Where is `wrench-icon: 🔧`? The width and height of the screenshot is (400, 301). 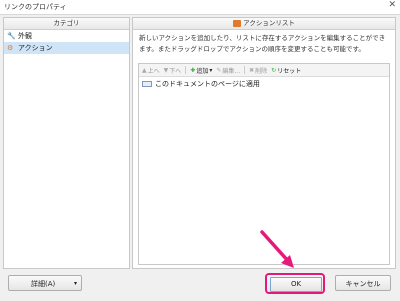 wrench-icon: 🔧 is located at coordinates (11, 36).